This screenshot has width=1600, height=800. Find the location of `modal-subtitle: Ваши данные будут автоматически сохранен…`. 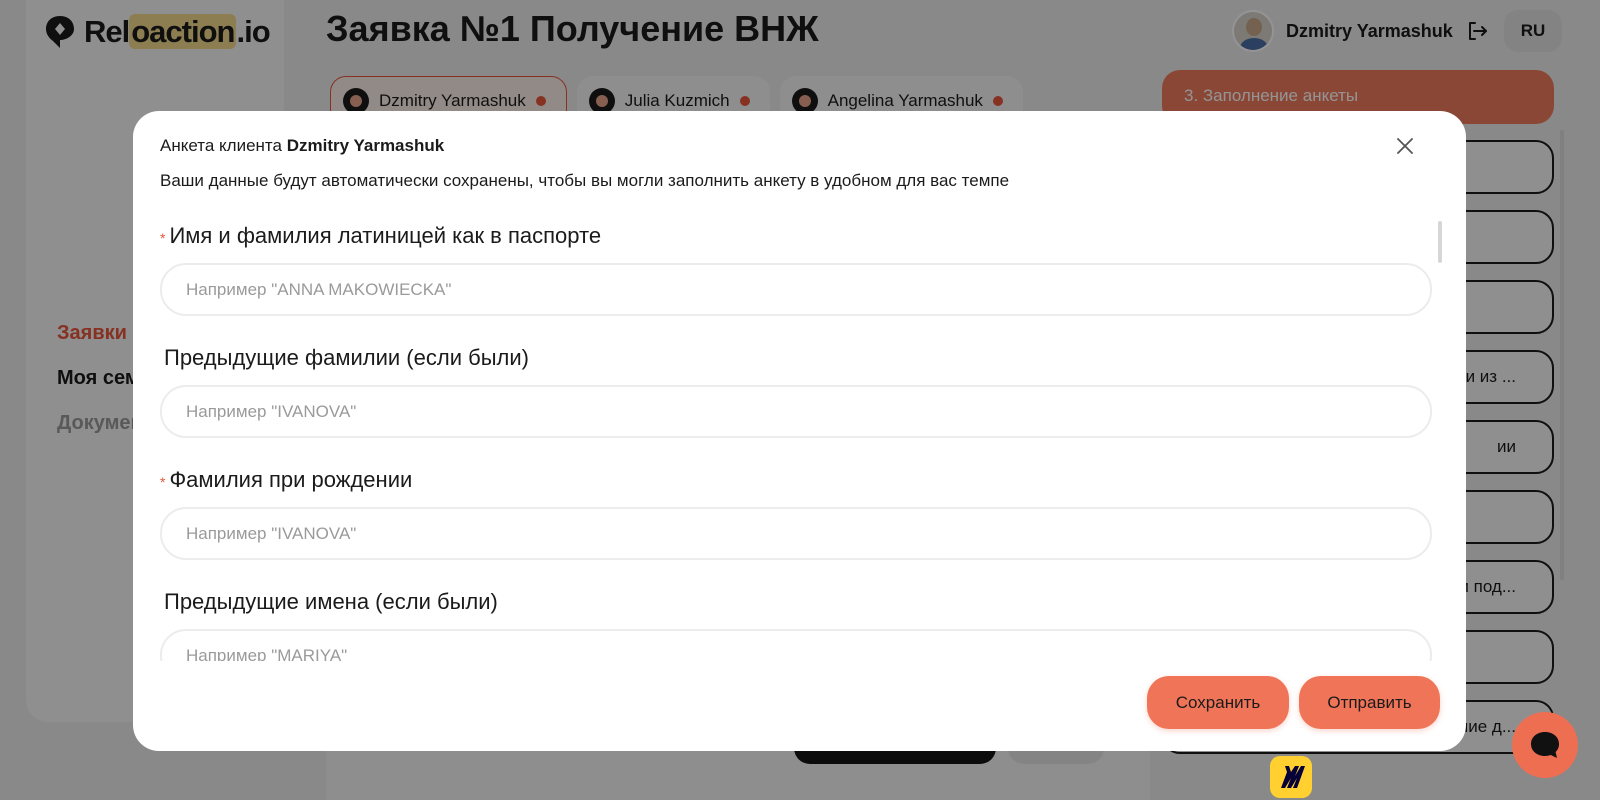

modal-subtitle: Ваши данные будут автоматически сохранен… is located at coordinates (585, 180).